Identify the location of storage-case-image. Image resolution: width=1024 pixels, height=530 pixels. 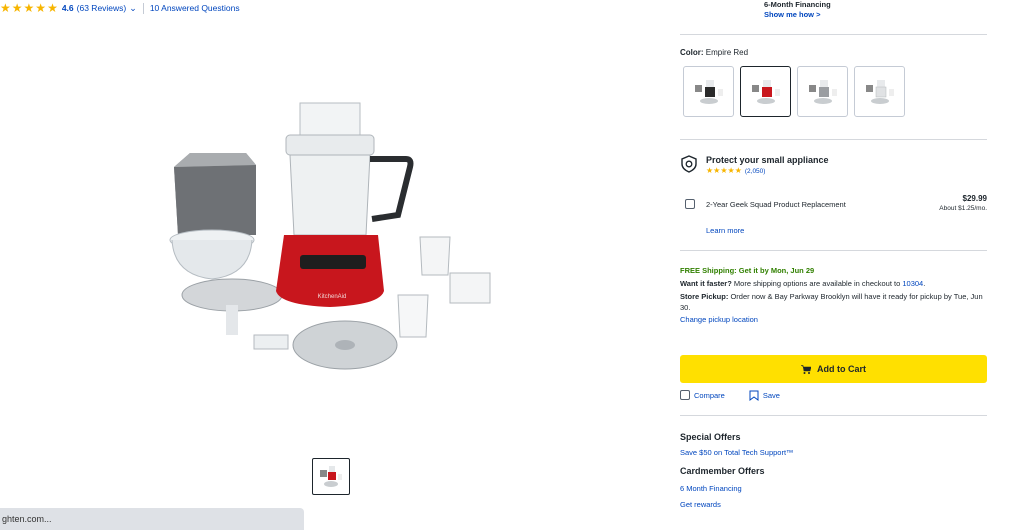
(215, 194).